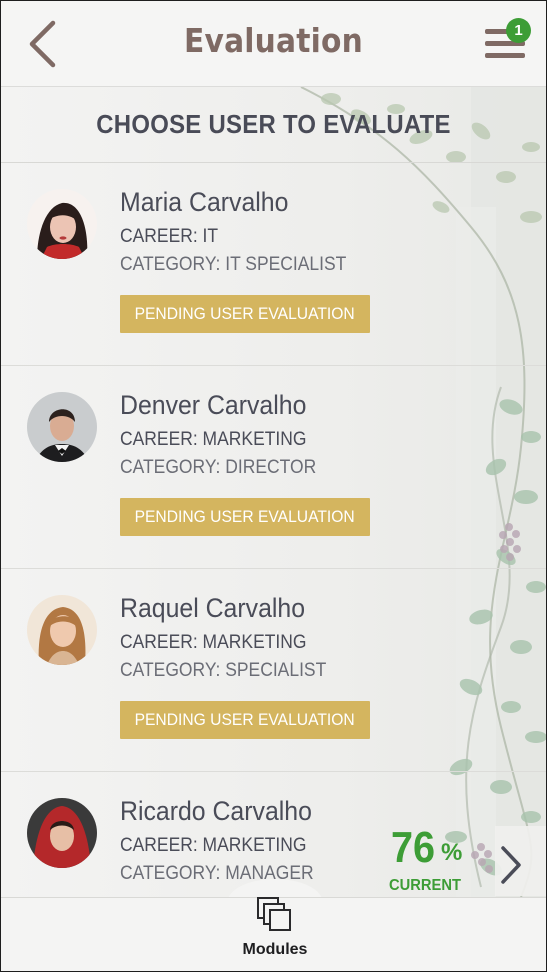 This screenshot has width=547, height=972. What do you see at coordinates (505, 55) in the screenshot?
I see `hamburger-bar` at bounding box center [505, 55].